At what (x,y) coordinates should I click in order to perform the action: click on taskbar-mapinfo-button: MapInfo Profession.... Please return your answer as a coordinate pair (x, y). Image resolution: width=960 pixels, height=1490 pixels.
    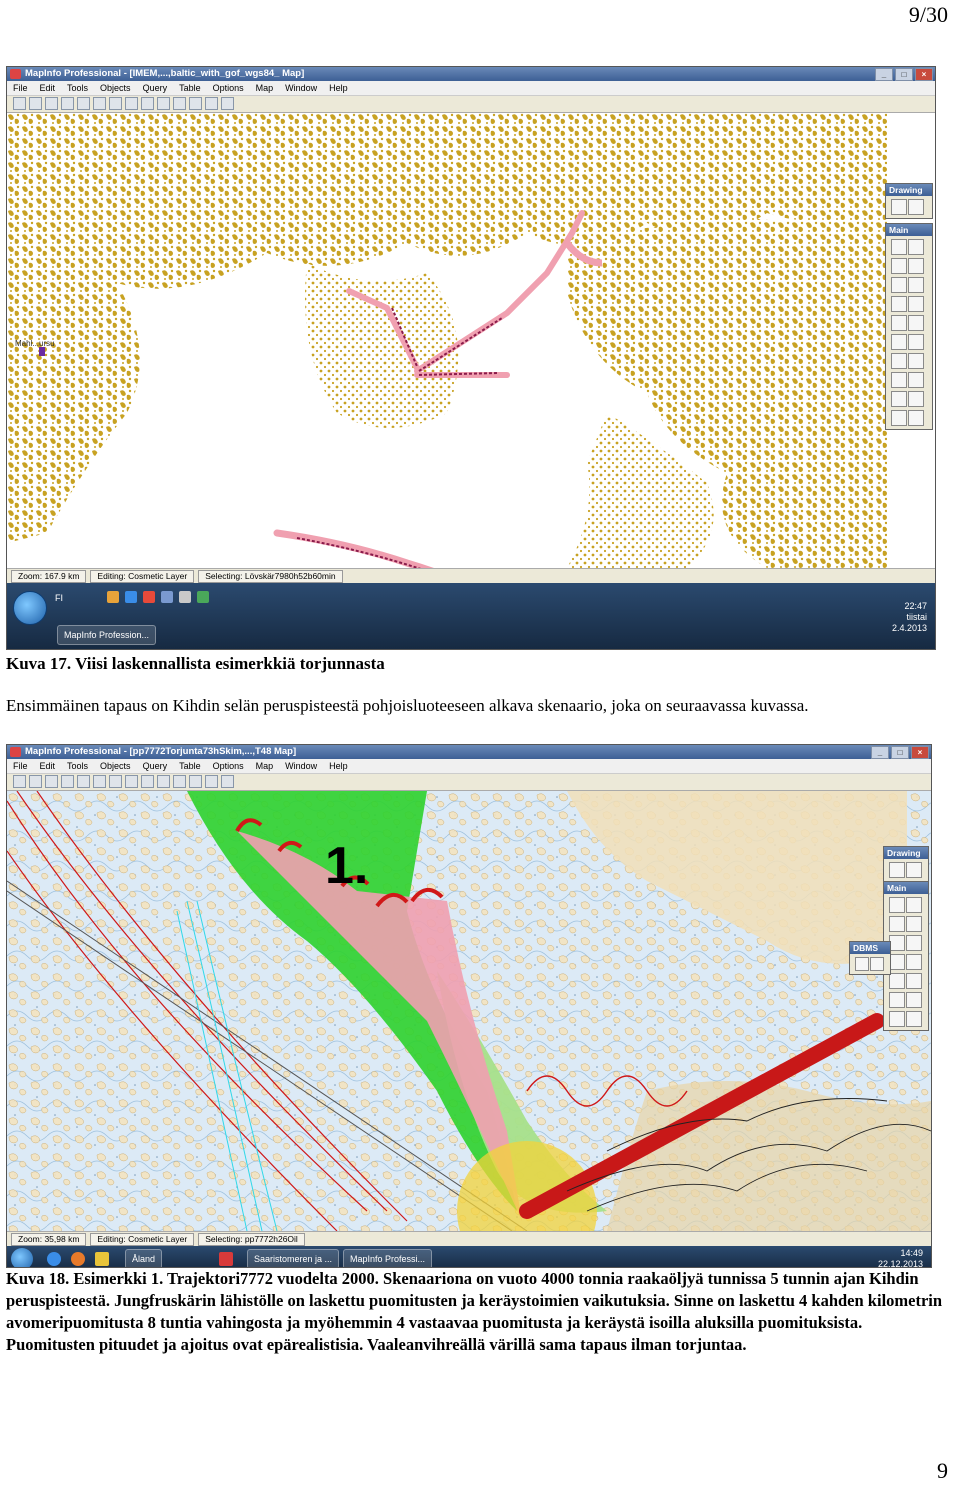
    Looking at the image, I should click on (107, 635).